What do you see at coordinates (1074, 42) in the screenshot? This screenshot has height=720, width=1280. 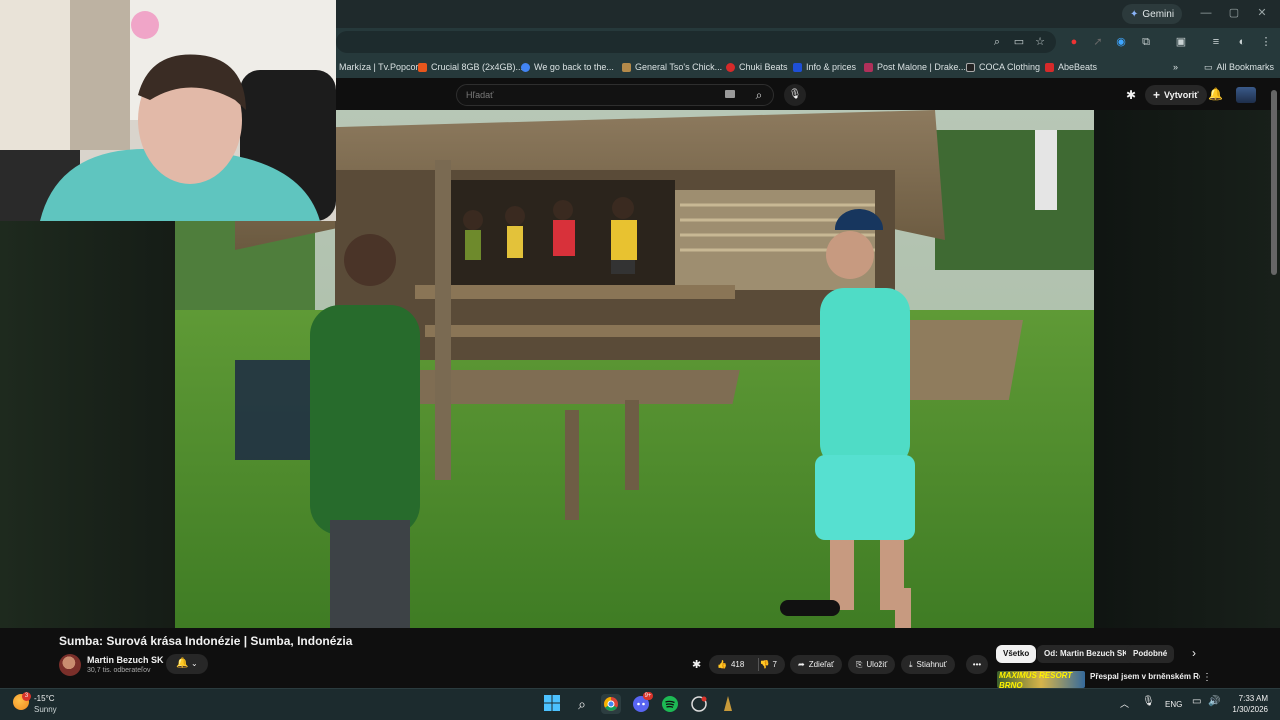 I see `opera-extension-icon: ●` at bounding box center [1074, 42].